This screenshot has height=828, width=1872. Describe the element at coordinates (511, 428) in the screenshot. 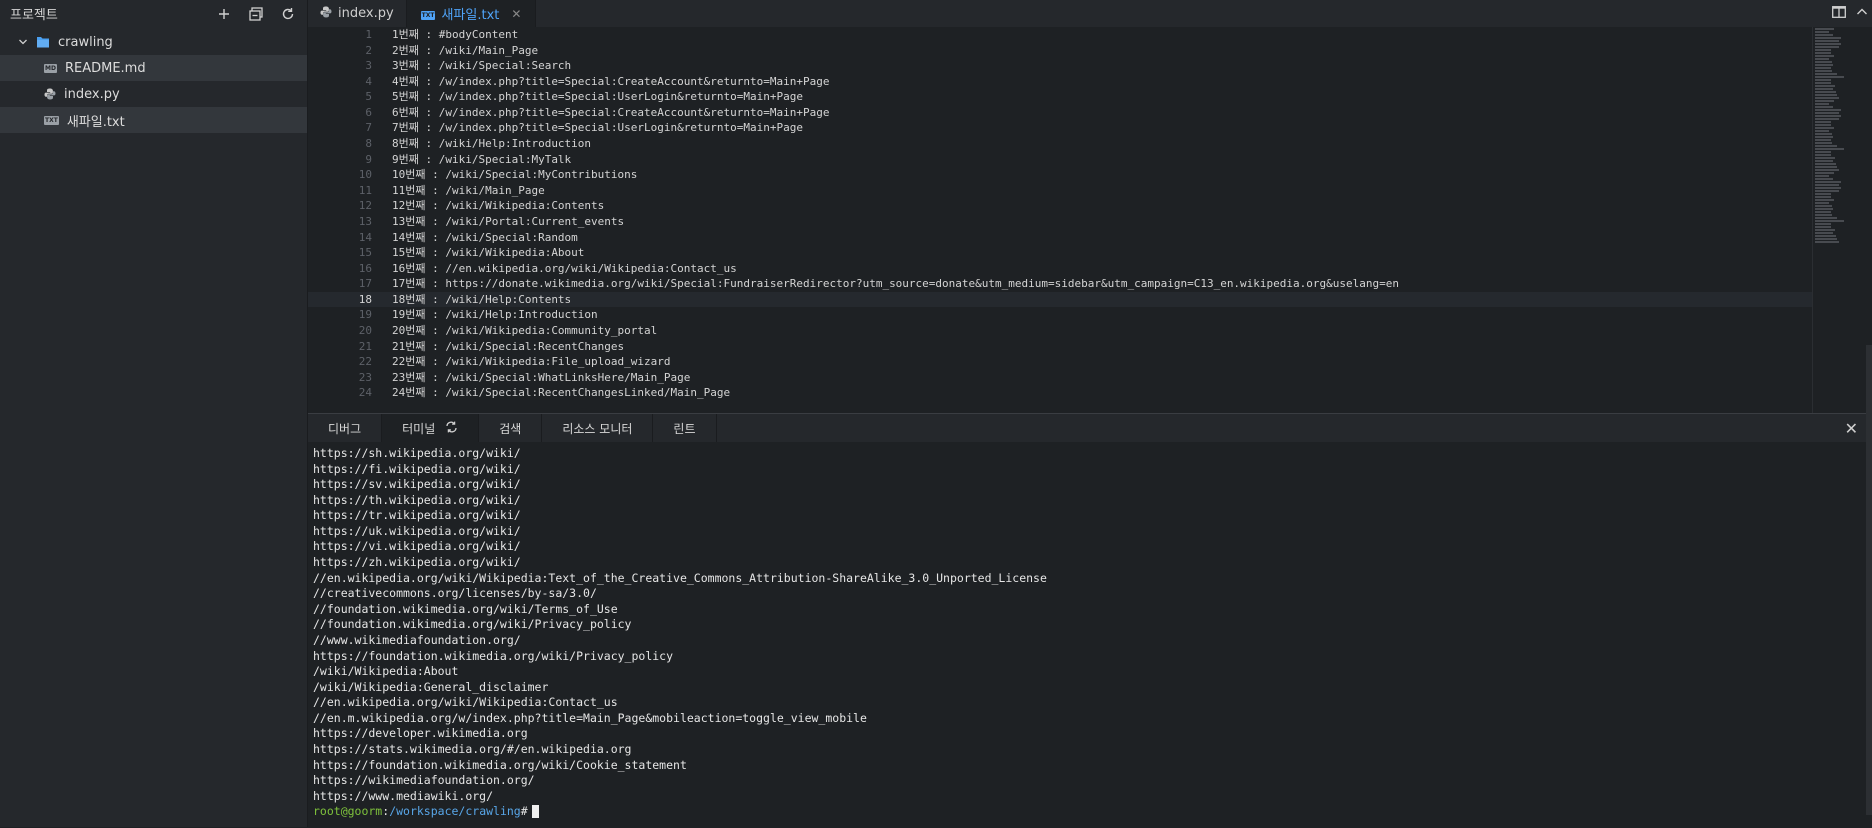

I see `tab-search: 검색` at that location.